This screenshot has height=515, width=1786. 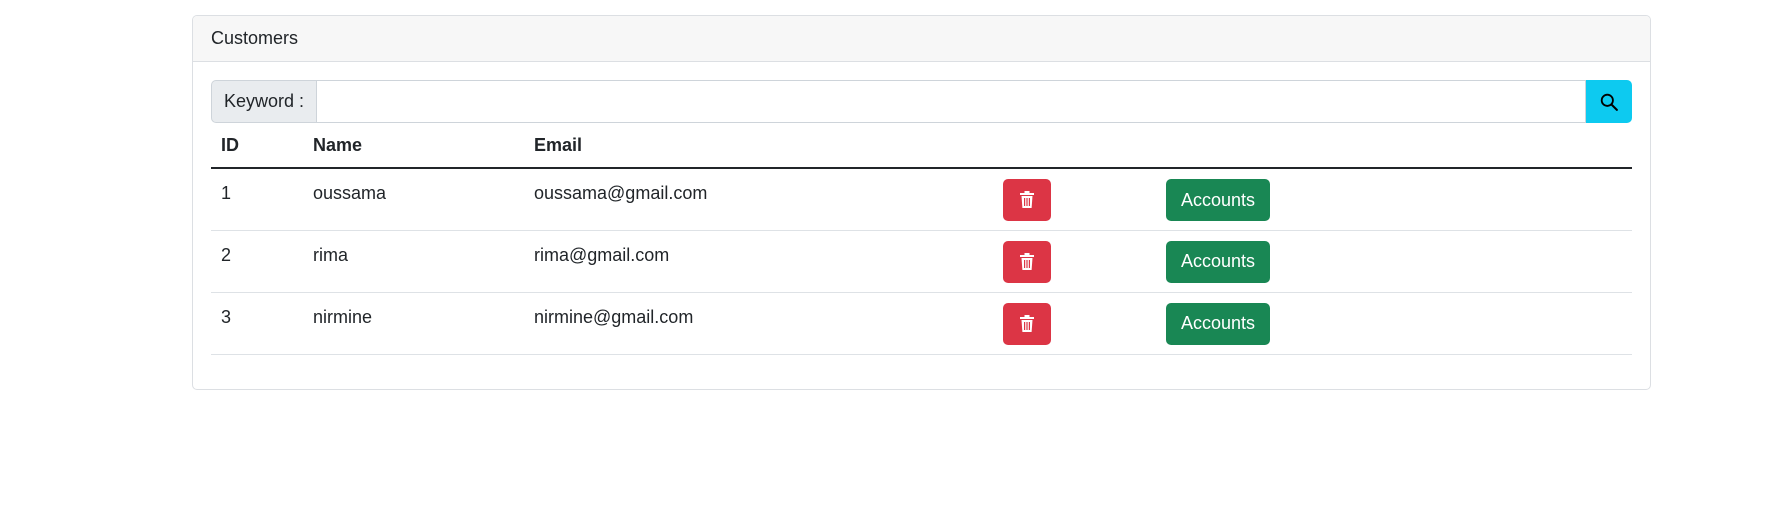 What do you see at coordinates (413, 146) in the screenshot?
I see `column-header-name: Name` at bounding box center [413, 146].